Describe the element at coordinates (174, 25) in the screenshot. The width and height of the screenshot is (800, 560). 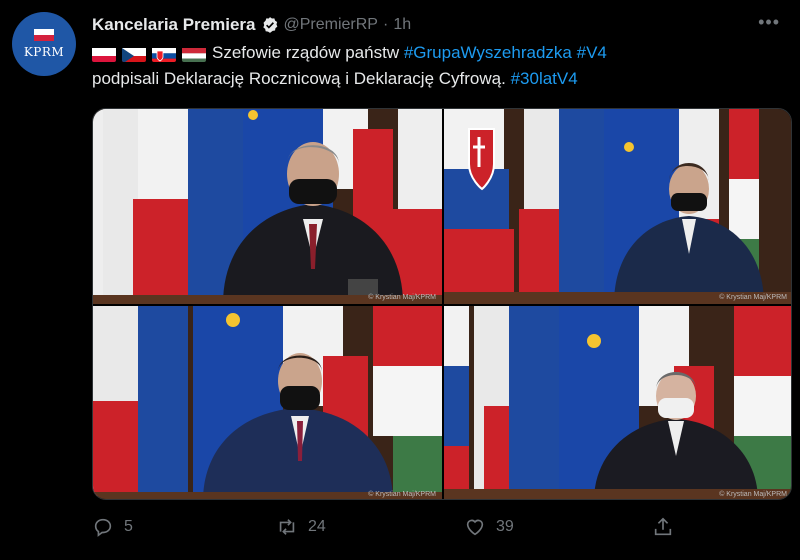
I see `display-name: Kancelaria Premiera` at that location.